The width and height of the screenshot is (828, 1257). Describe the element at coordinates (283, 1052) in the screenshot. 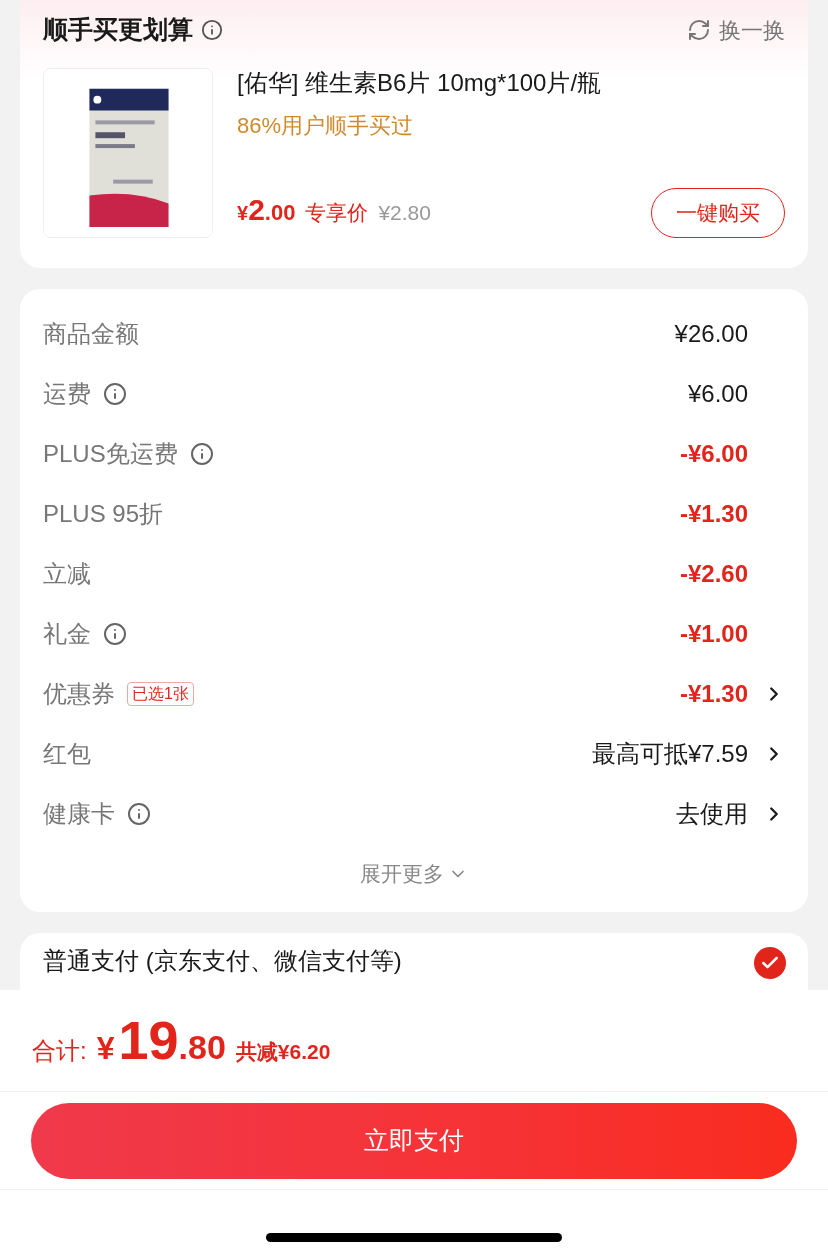

I see `total-savings: 共减¥6.20` at that location.